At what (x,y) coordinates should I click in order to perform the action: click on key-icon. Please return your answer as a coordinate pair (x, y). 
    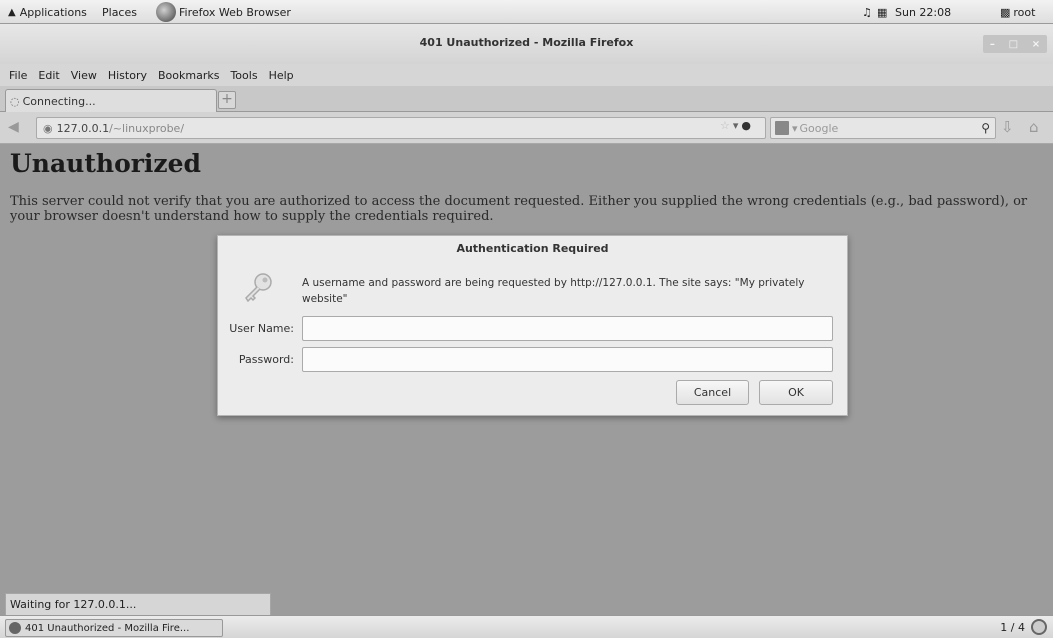
    Looking at the image, I should click on (258, 288).